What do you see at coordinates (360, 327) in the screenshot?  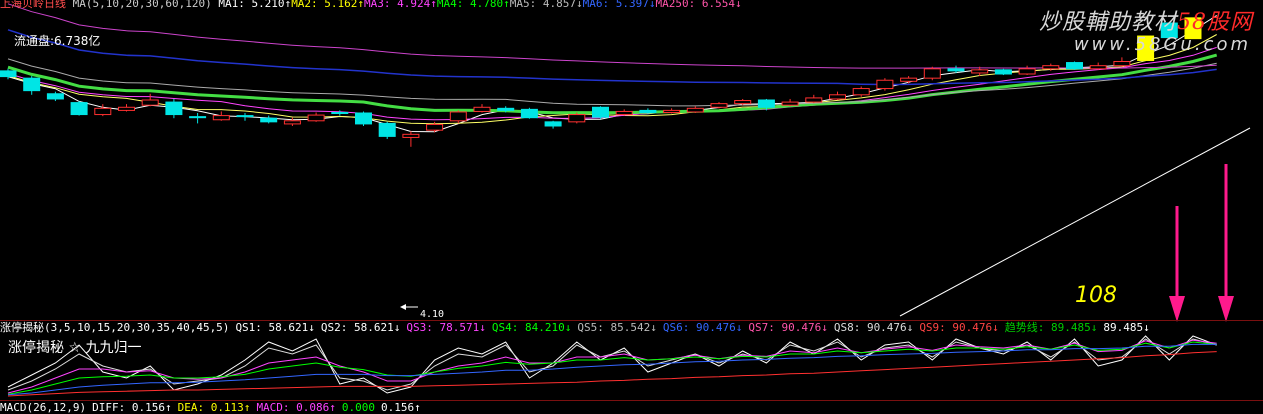 I see `indicator-value: QS2: 58.621↓` at bounding box center [360, 327].